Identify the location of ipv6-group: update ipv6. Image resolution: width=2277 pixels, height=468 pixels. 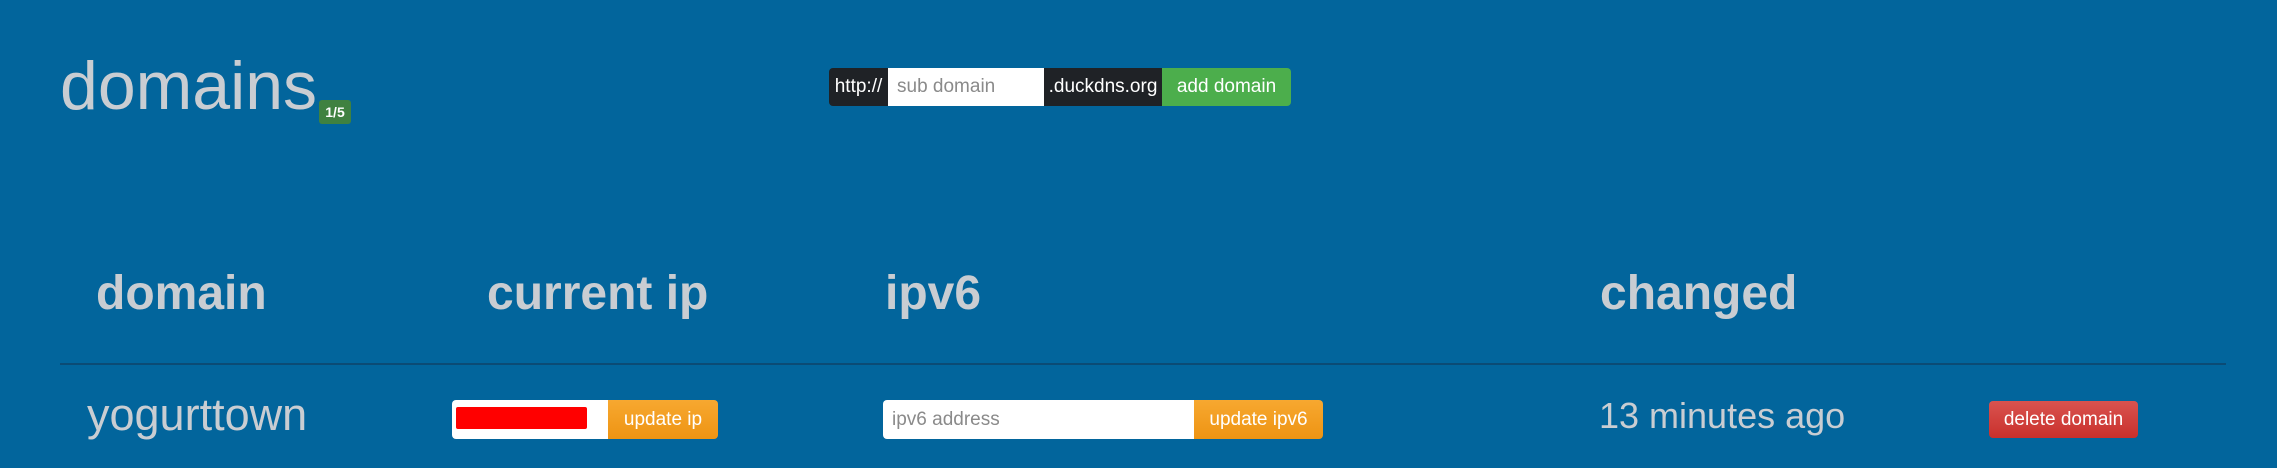
(1103, 419).